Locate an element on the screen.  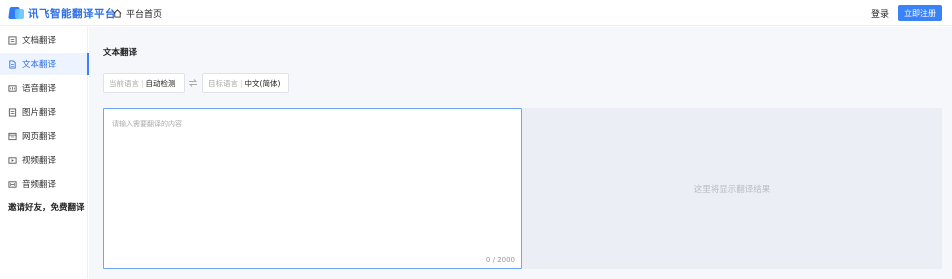
logo-icon is located at coordinates (16, 13).